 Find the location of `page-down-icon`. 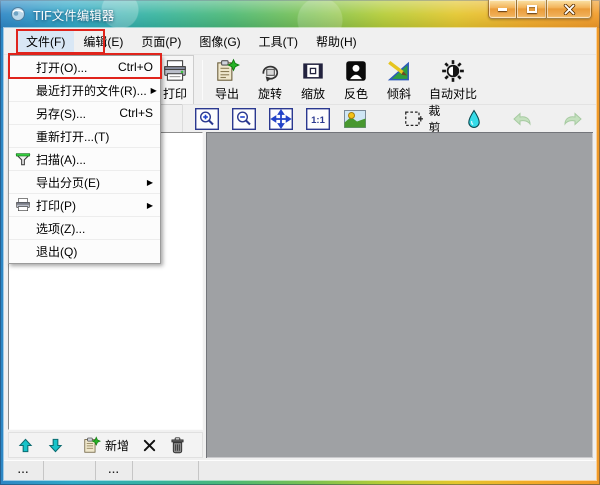

page-down-icon is located at coordinates (55, 445).